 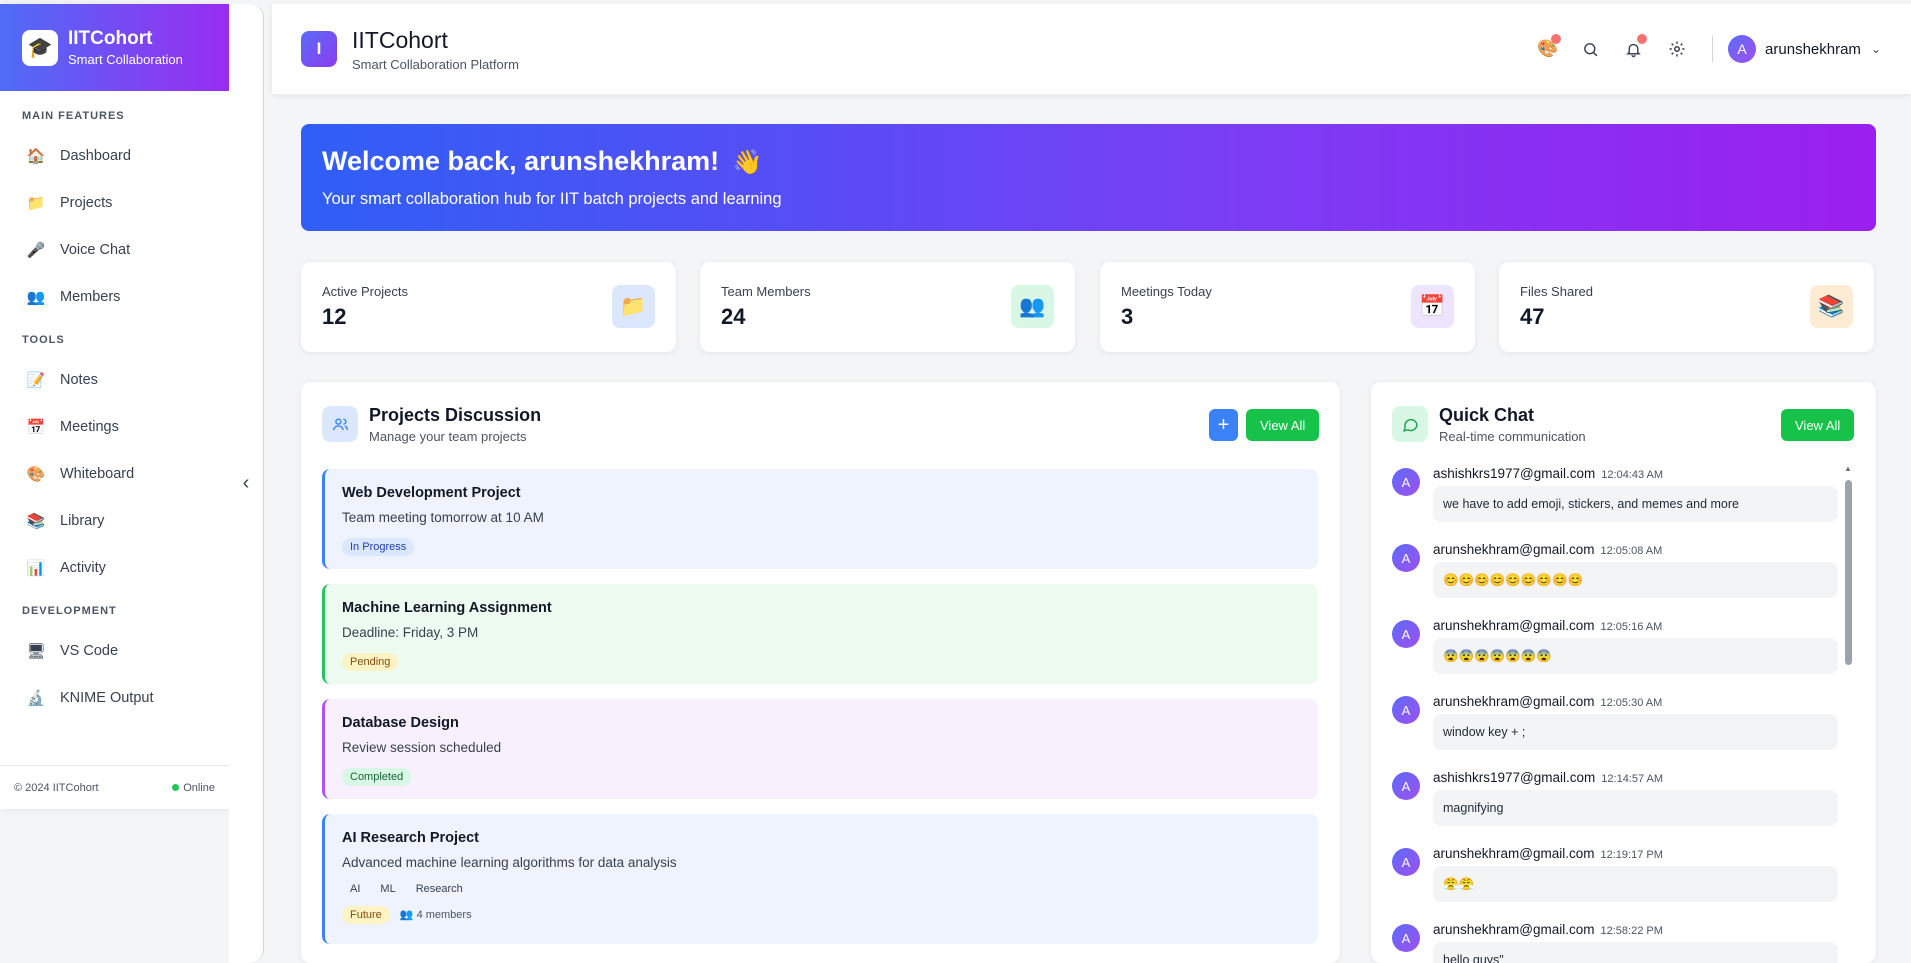 What do you see at coordinates (36, 651) in the screenshot?
I see `computer-icon: 🖥` at bounding box center [36, 651].